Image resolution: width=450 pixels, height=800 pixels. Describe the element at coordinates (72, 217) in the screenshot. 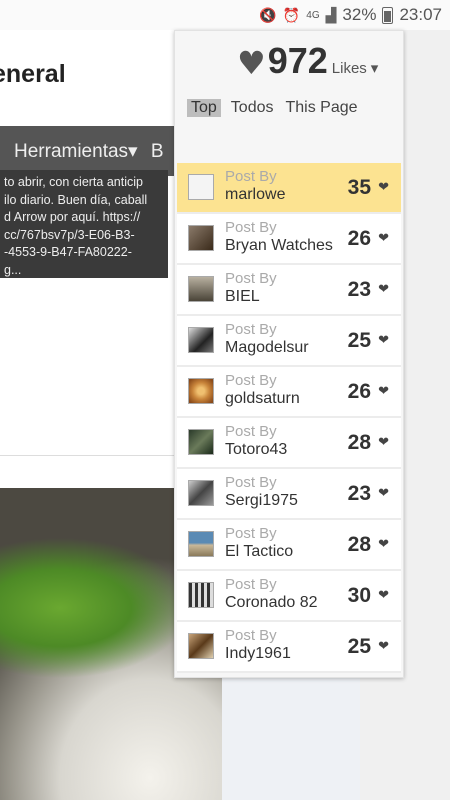

I see `tooltip-line: d Arrow por aquí. https://` at that location.